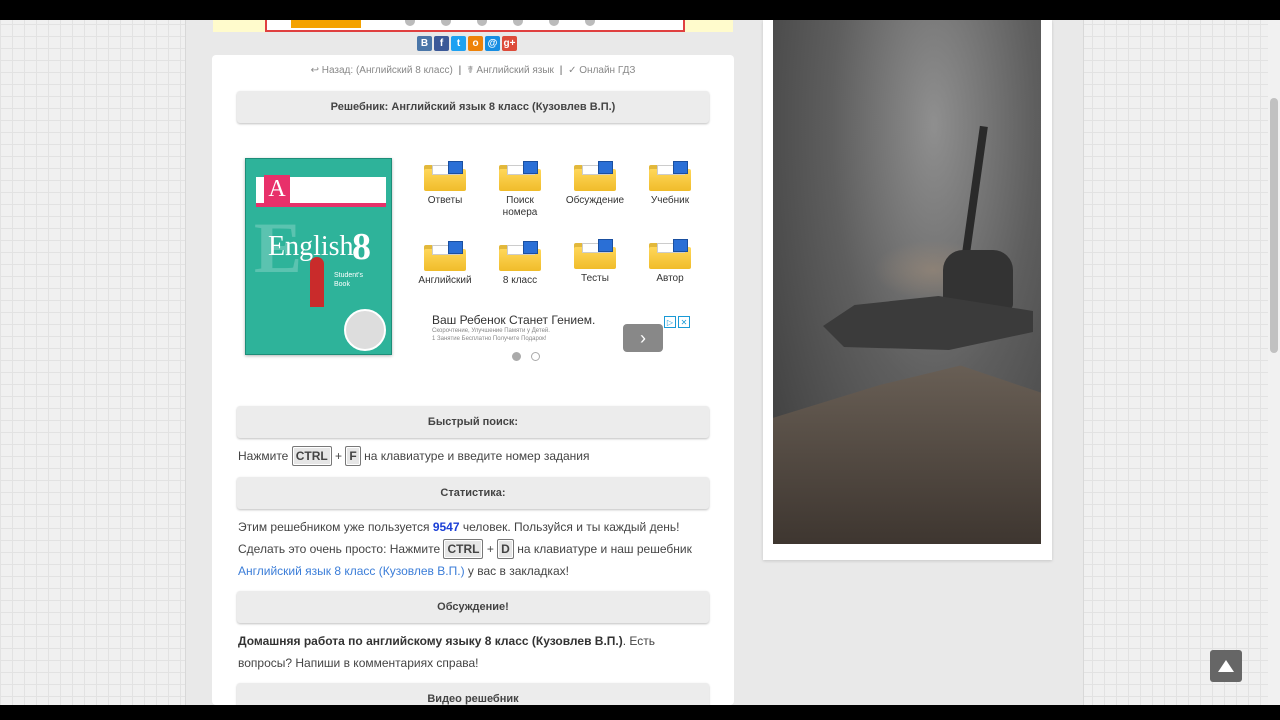 The width and height of the screenshot is (1280, 720). I want to click on folder-grade-8: 8 класс, so click(520, 264).